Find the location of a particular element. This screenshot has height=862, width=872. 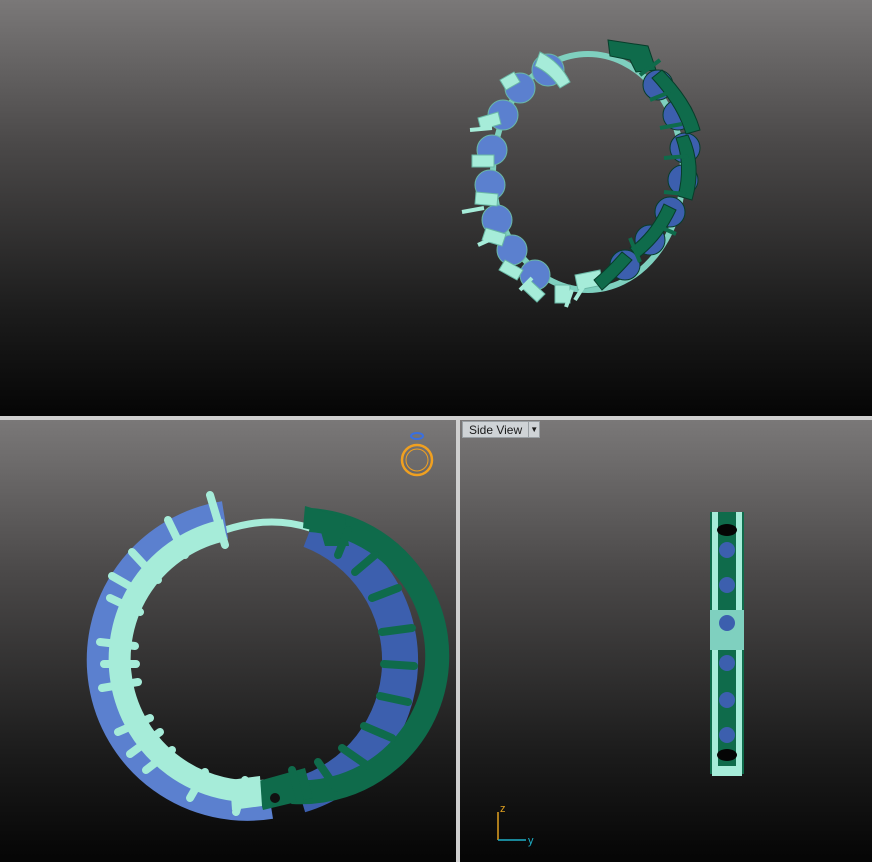

band-arc is located at coordinates (267, 526).